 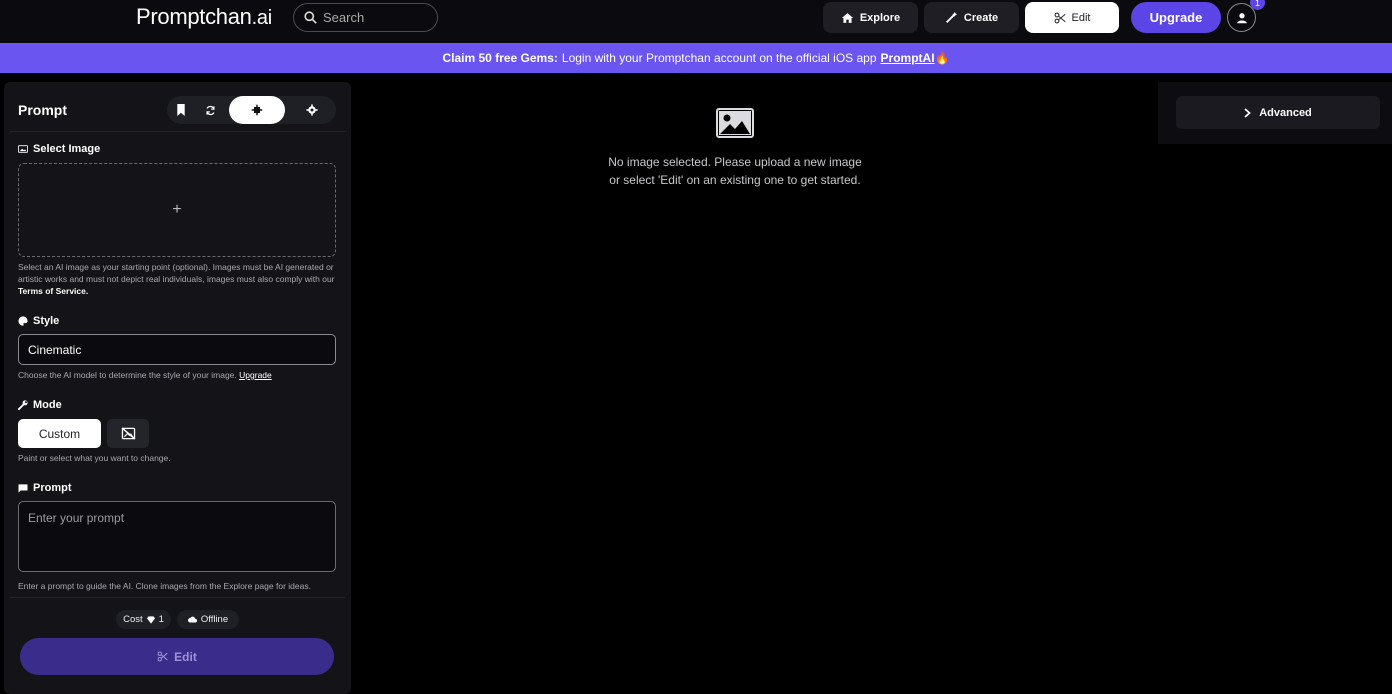 I want to click on magic-wand-icon, so click(x=951, y=17).